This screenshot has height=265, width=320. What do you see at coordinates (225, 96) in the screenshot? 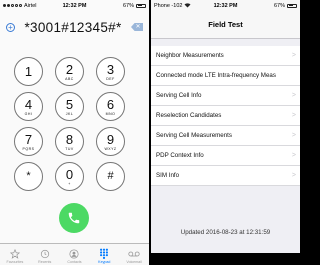
I see `menu-item-serving-cell-info: Serving Cell Info >` at bounding box center [225, 96].